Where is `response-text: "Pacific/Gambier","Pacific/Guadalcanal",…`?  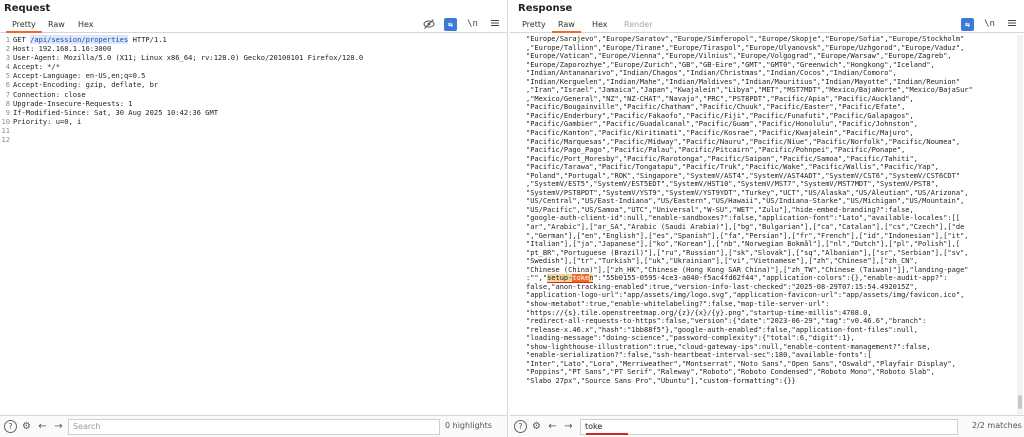 response-text: "Pacific/Gambier","Pacific/Guadalcanal",… is located at coordinates (722, 124).